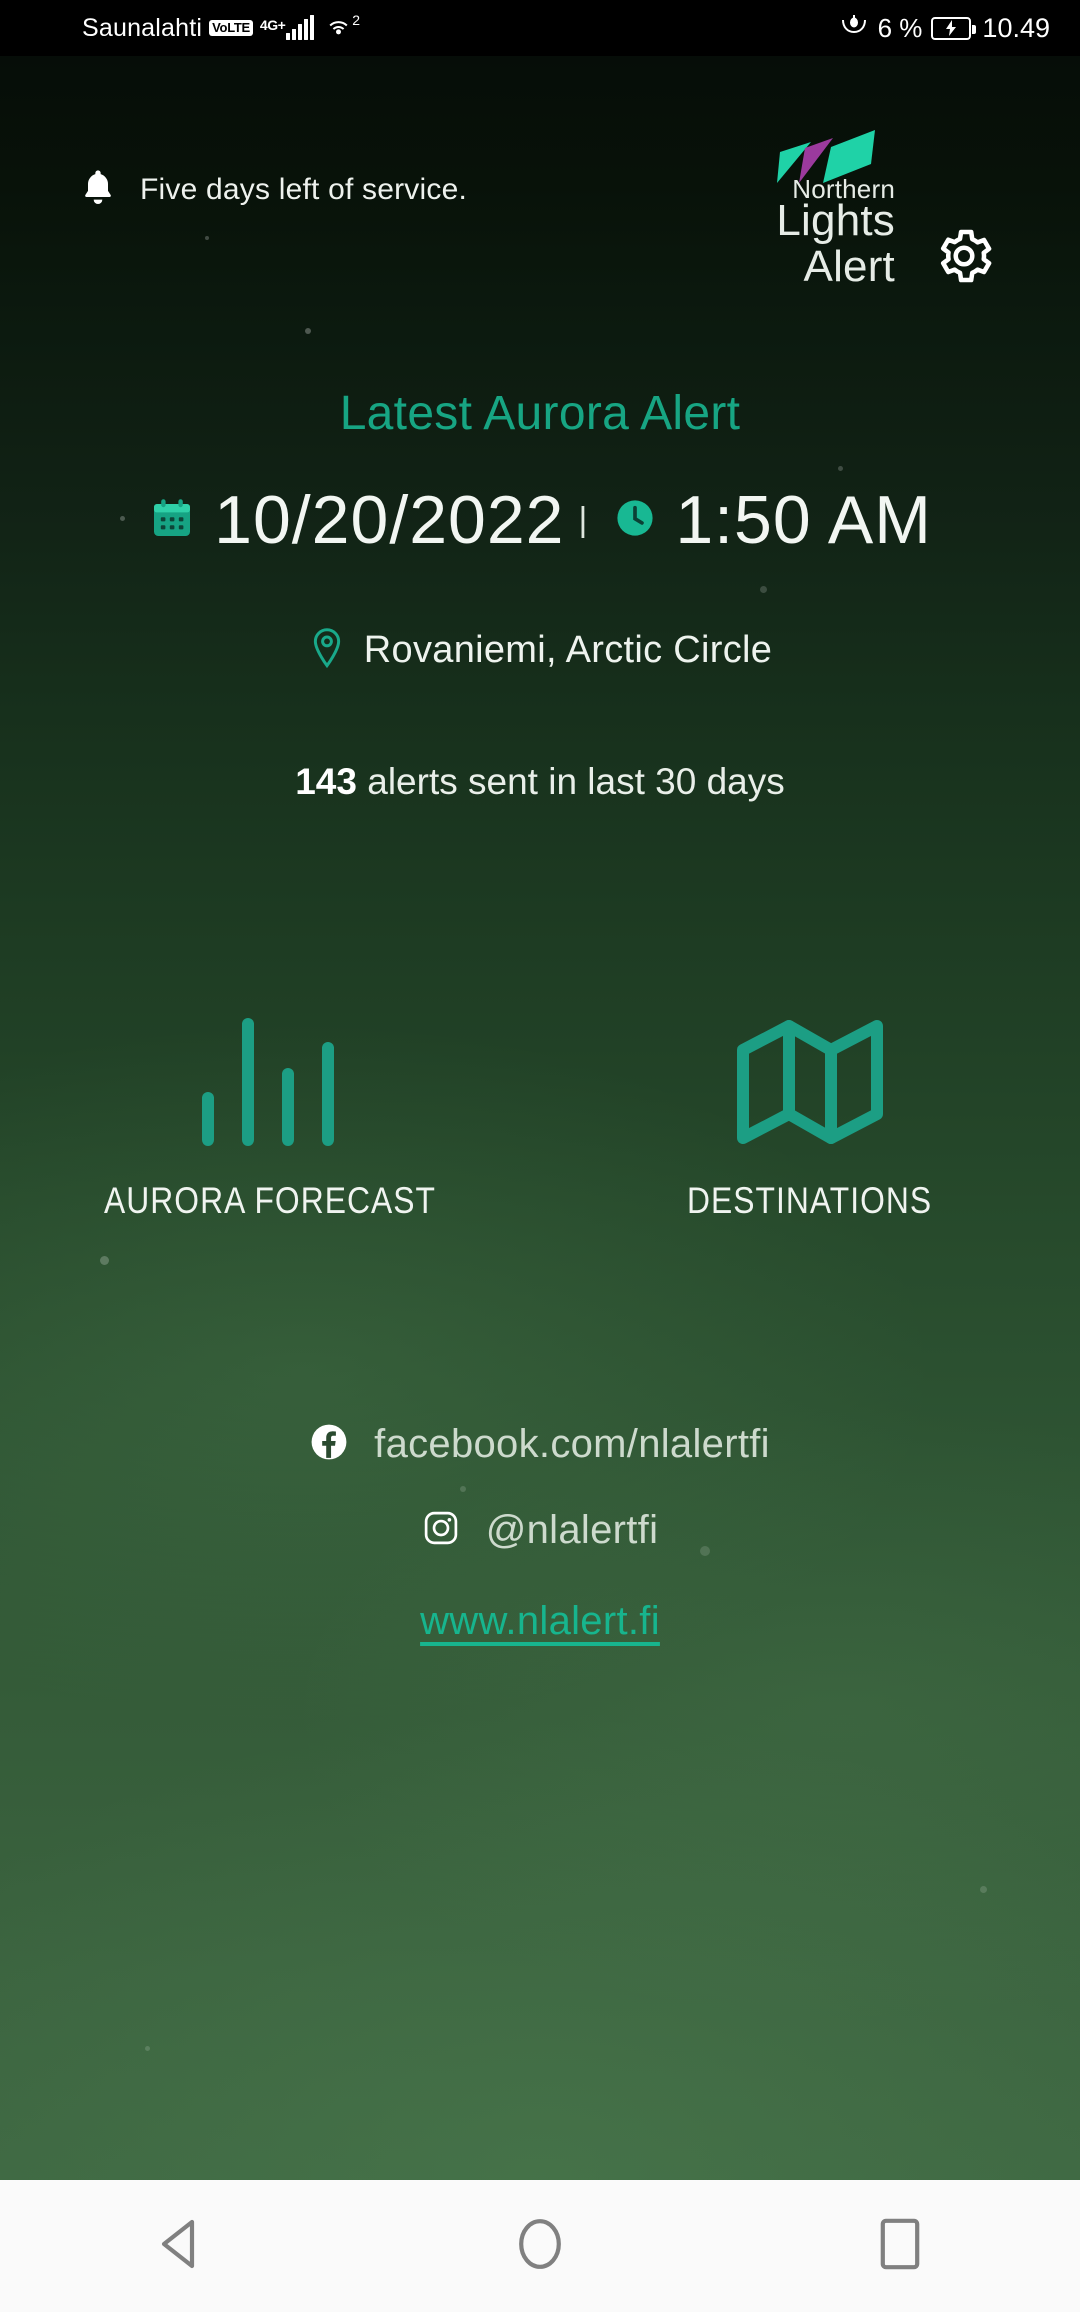 The height and width of the screenshot is (2312, 1080). I want to click on aurora-forecast-button: AURORA FORECAST, so click(270, 1109).